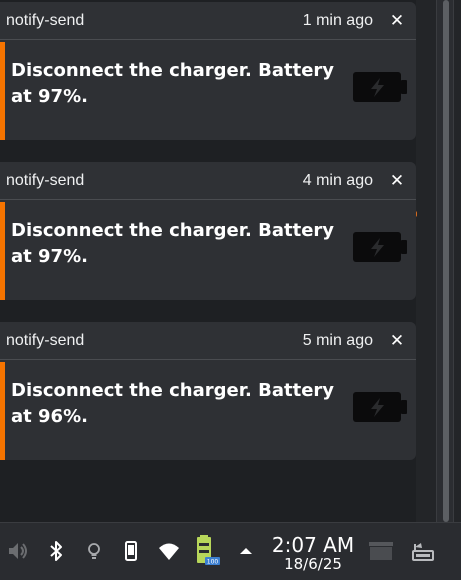 The image size is (461, 580). What do you see at coordinates (94, 551) in the screenshot?
I see `lightbulb-icon` at bounding box center [94, 551].